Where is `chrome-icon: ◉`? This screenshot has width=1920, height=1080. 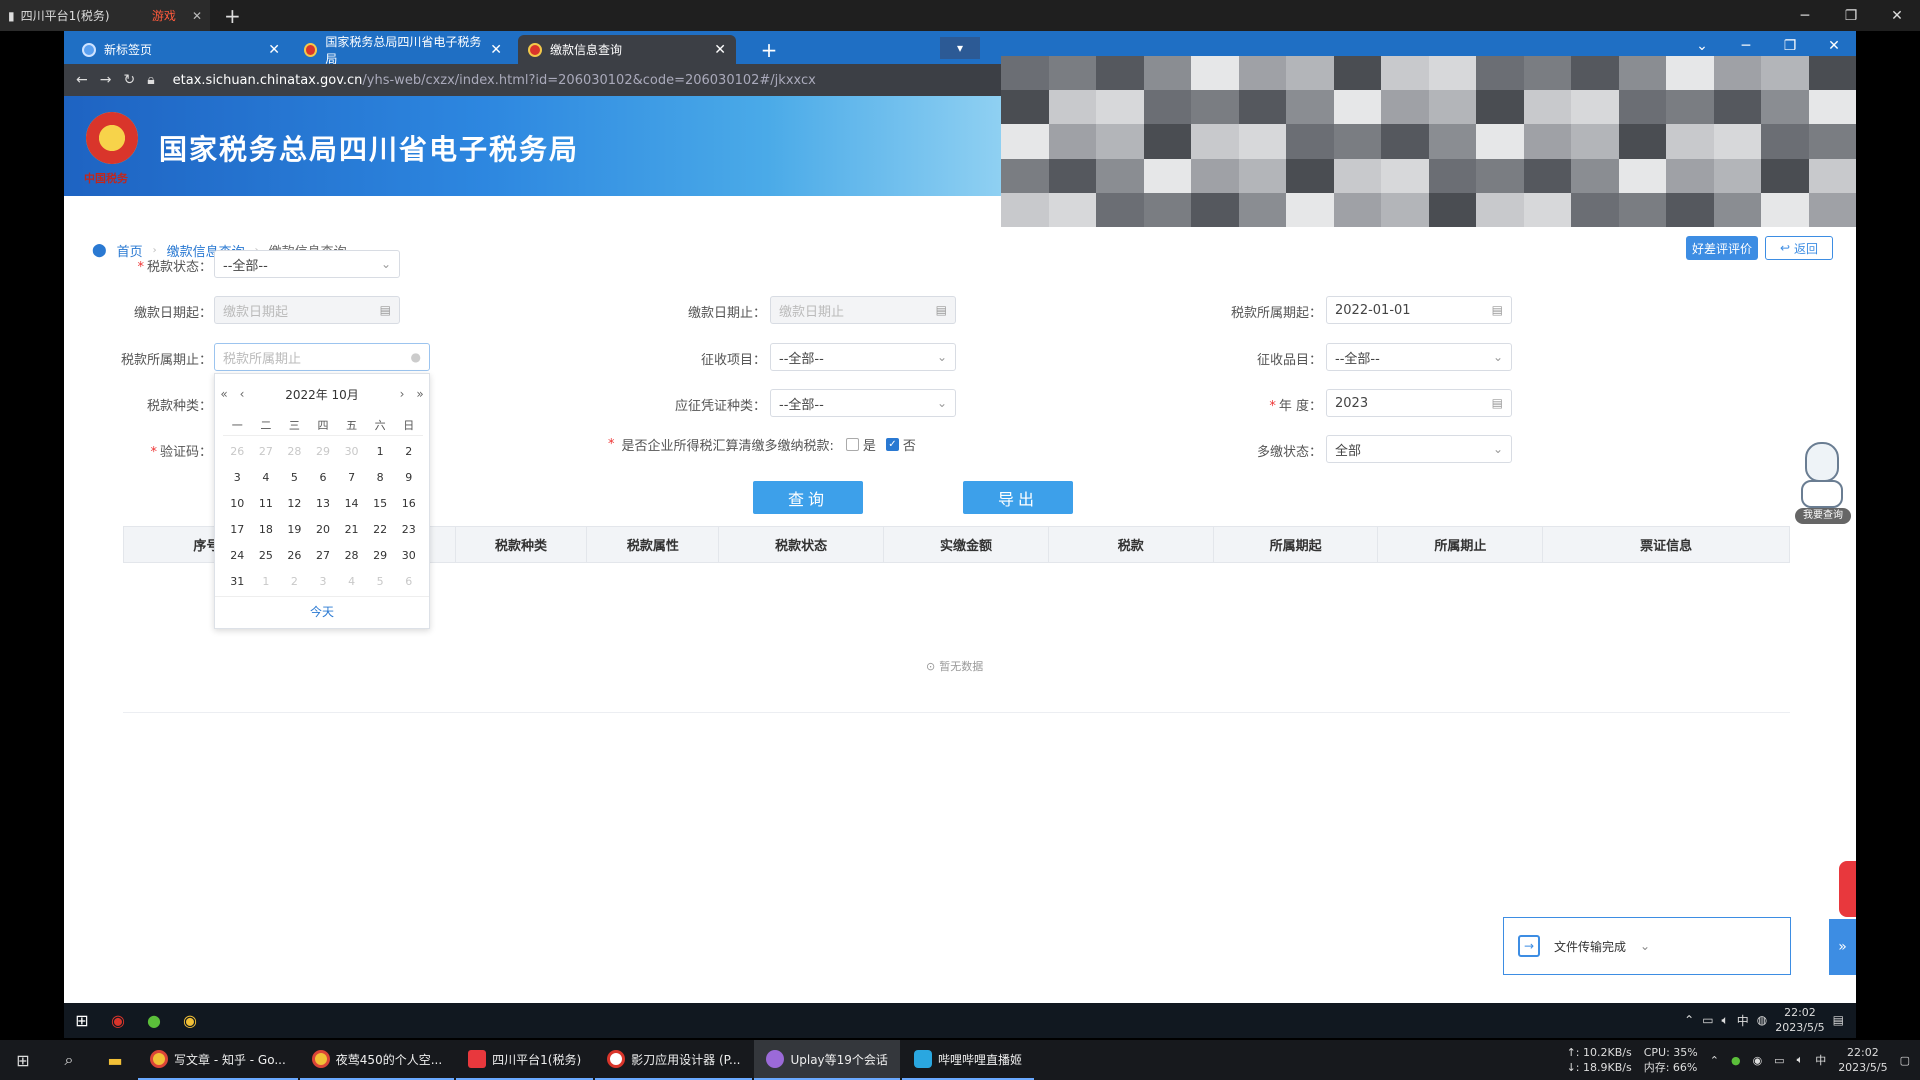 chrome-icon: ◉ is located at coordinates (190, 1020).